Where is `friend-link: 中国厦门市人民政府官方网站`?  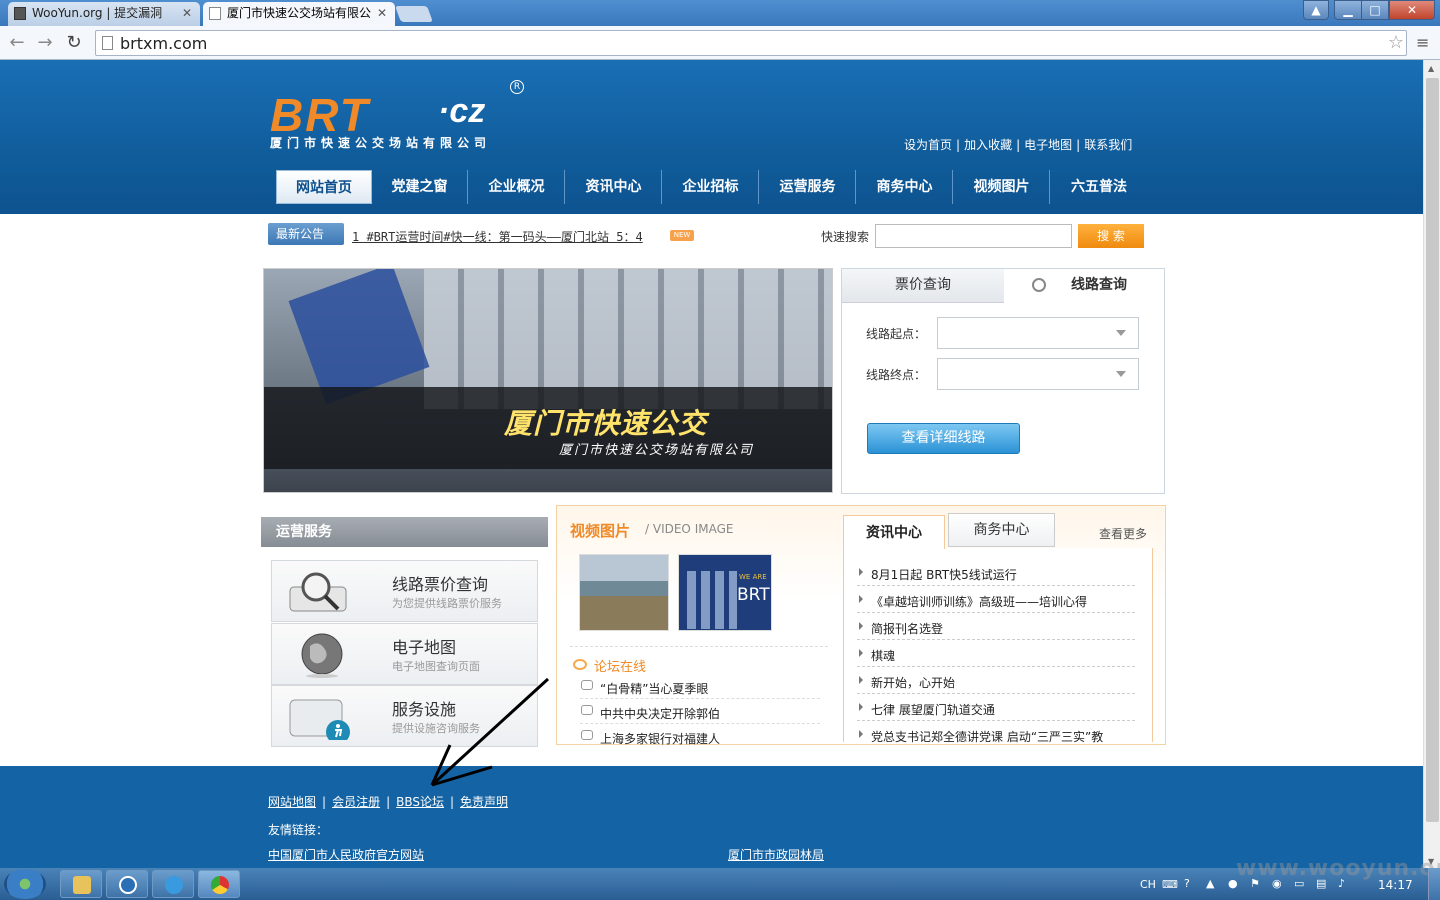
friend-link: 中国厦门市人民政府官方网站 is located at coordinates (346, 854).